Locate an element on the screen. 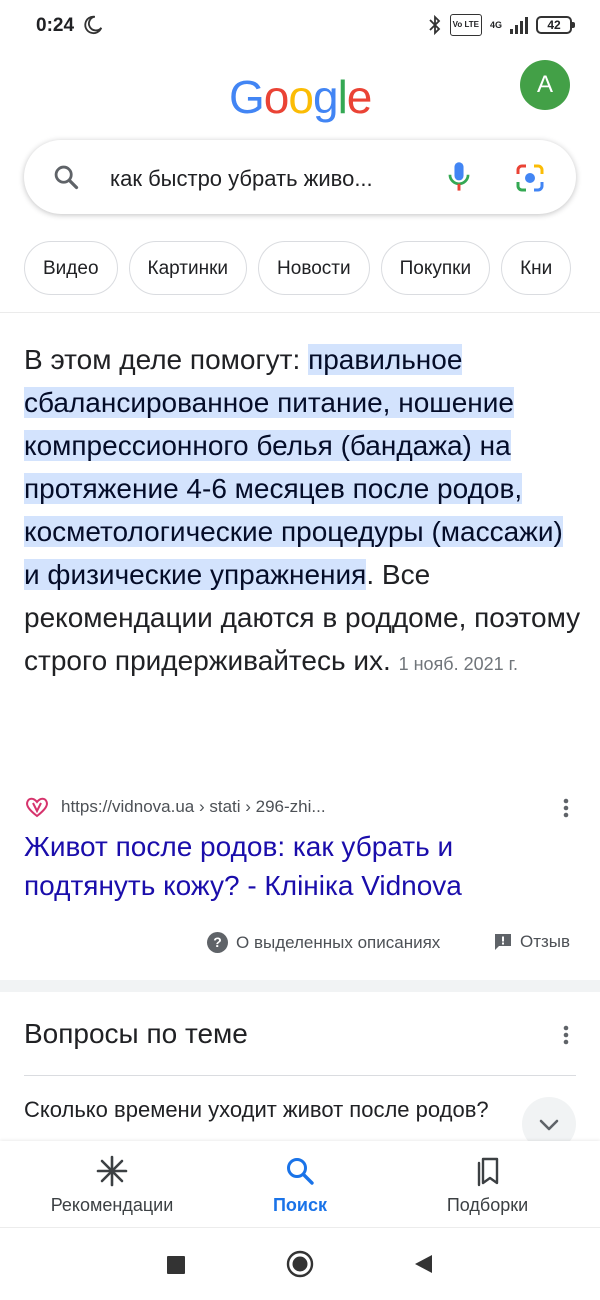 The width and height of the screenshot is (600, 1300). bottom-navigation: Рекомендации Поиск Подборки is located at coordinates (300, 1184).